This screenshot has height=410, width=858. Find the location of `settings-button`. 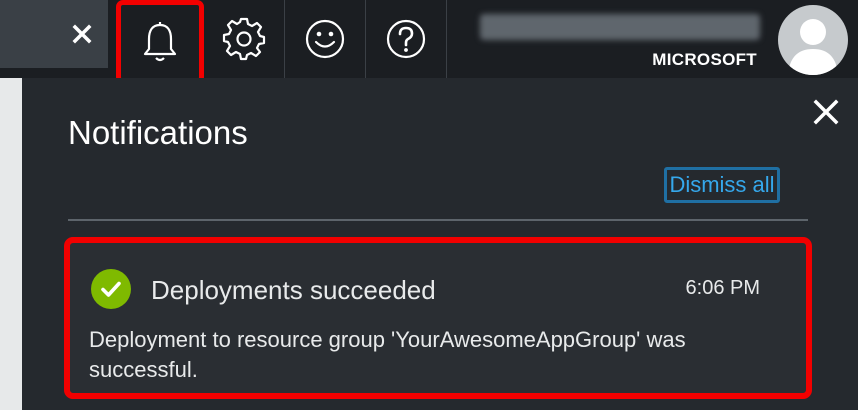

settings-button is located at coordinates (244, 39).